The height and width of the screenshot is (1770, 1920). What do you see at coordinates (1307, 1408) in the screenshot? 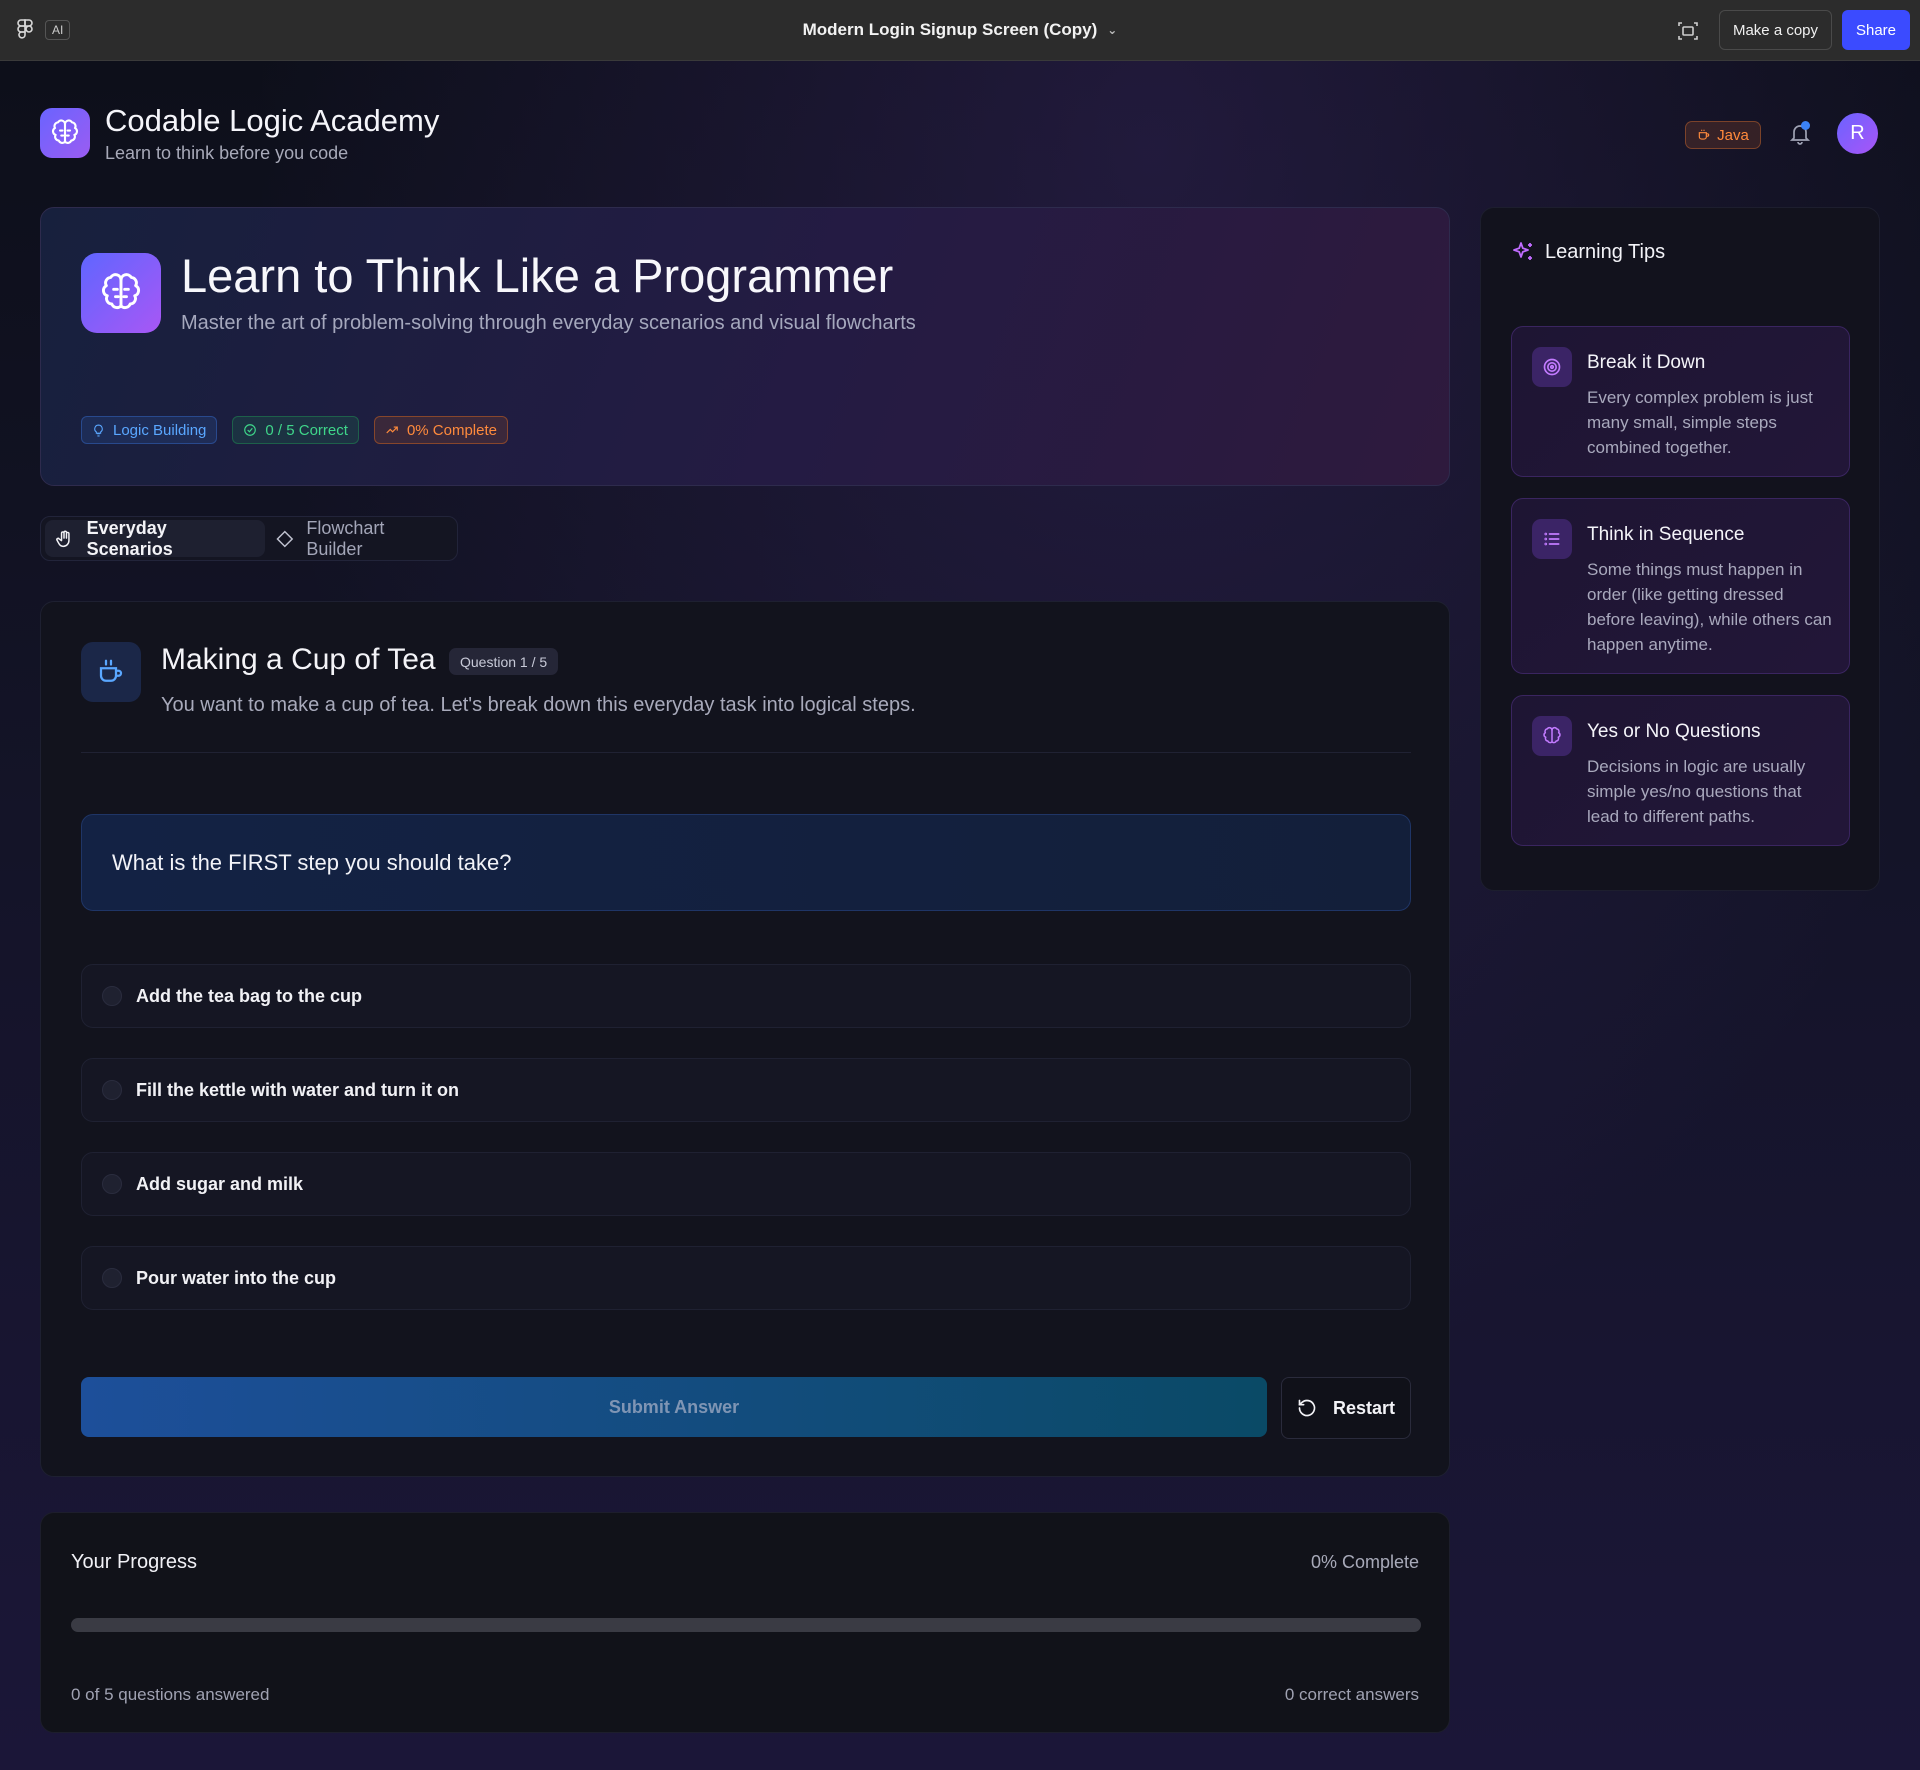
I see `rotate-ccw-icon` at bounding box center [1307, 1408].